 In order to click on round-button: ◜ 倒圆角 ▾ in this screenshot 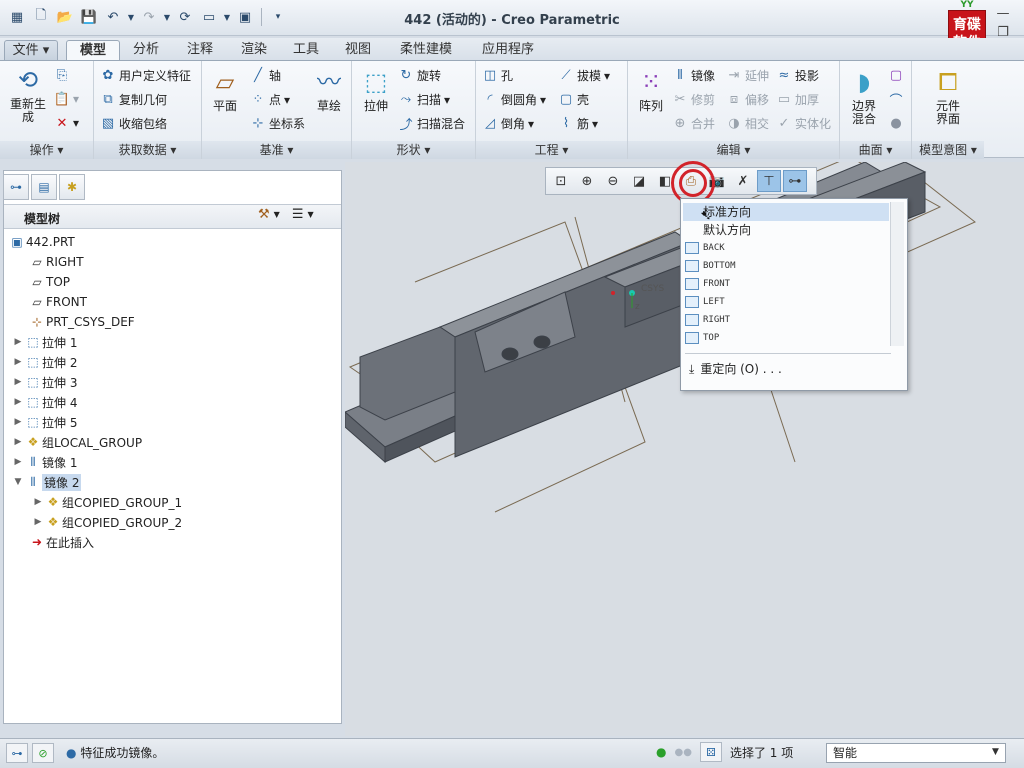, I will do `click(514, 99)`.